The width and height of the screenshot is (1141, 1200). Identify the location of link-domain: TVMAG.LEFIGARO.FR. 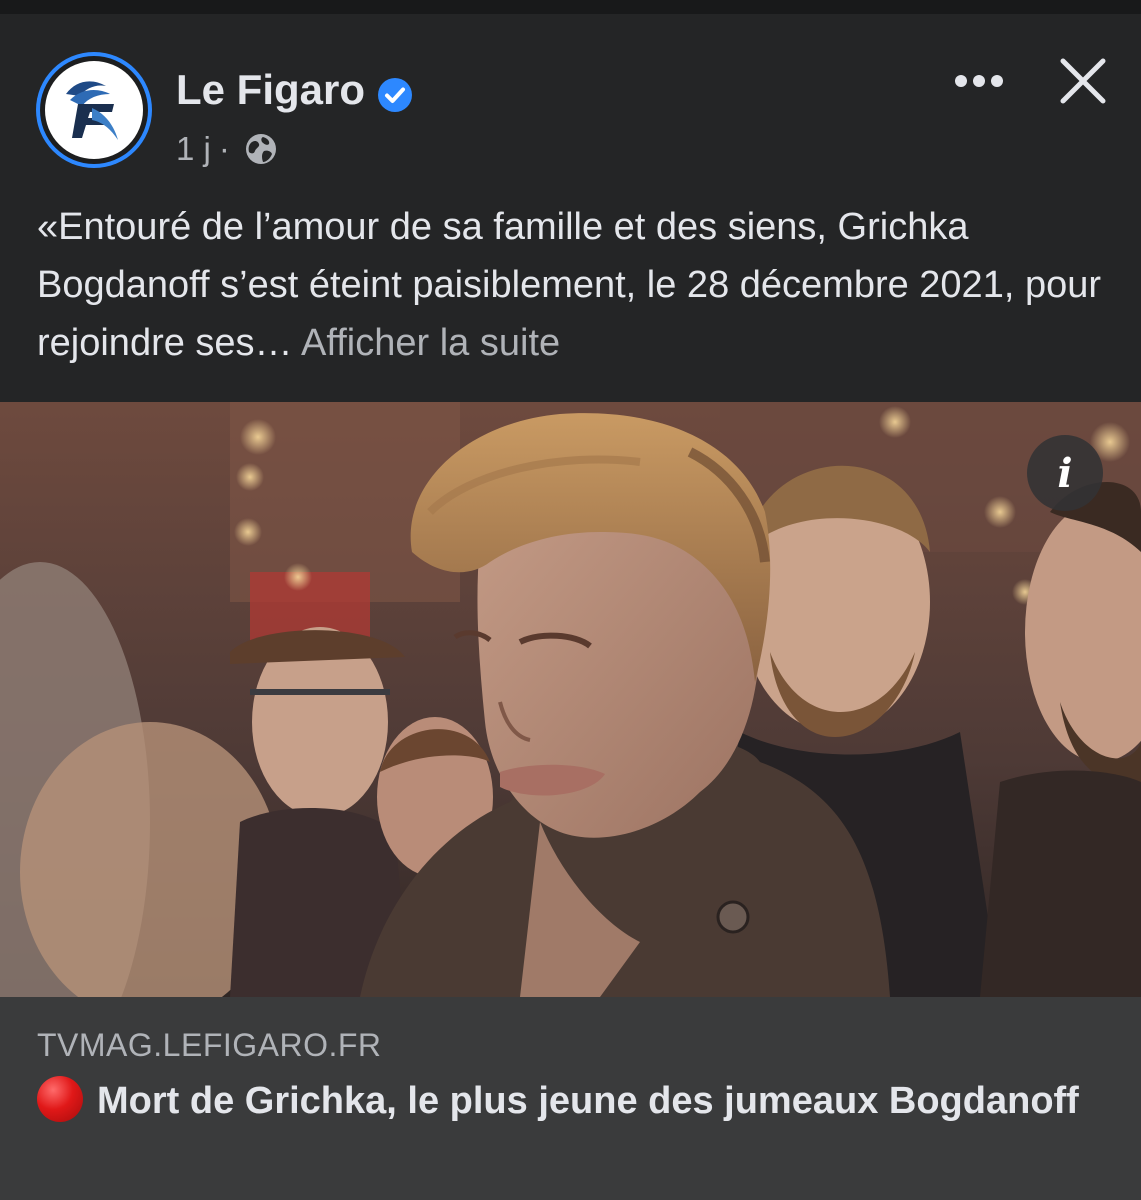
(209, 1045).